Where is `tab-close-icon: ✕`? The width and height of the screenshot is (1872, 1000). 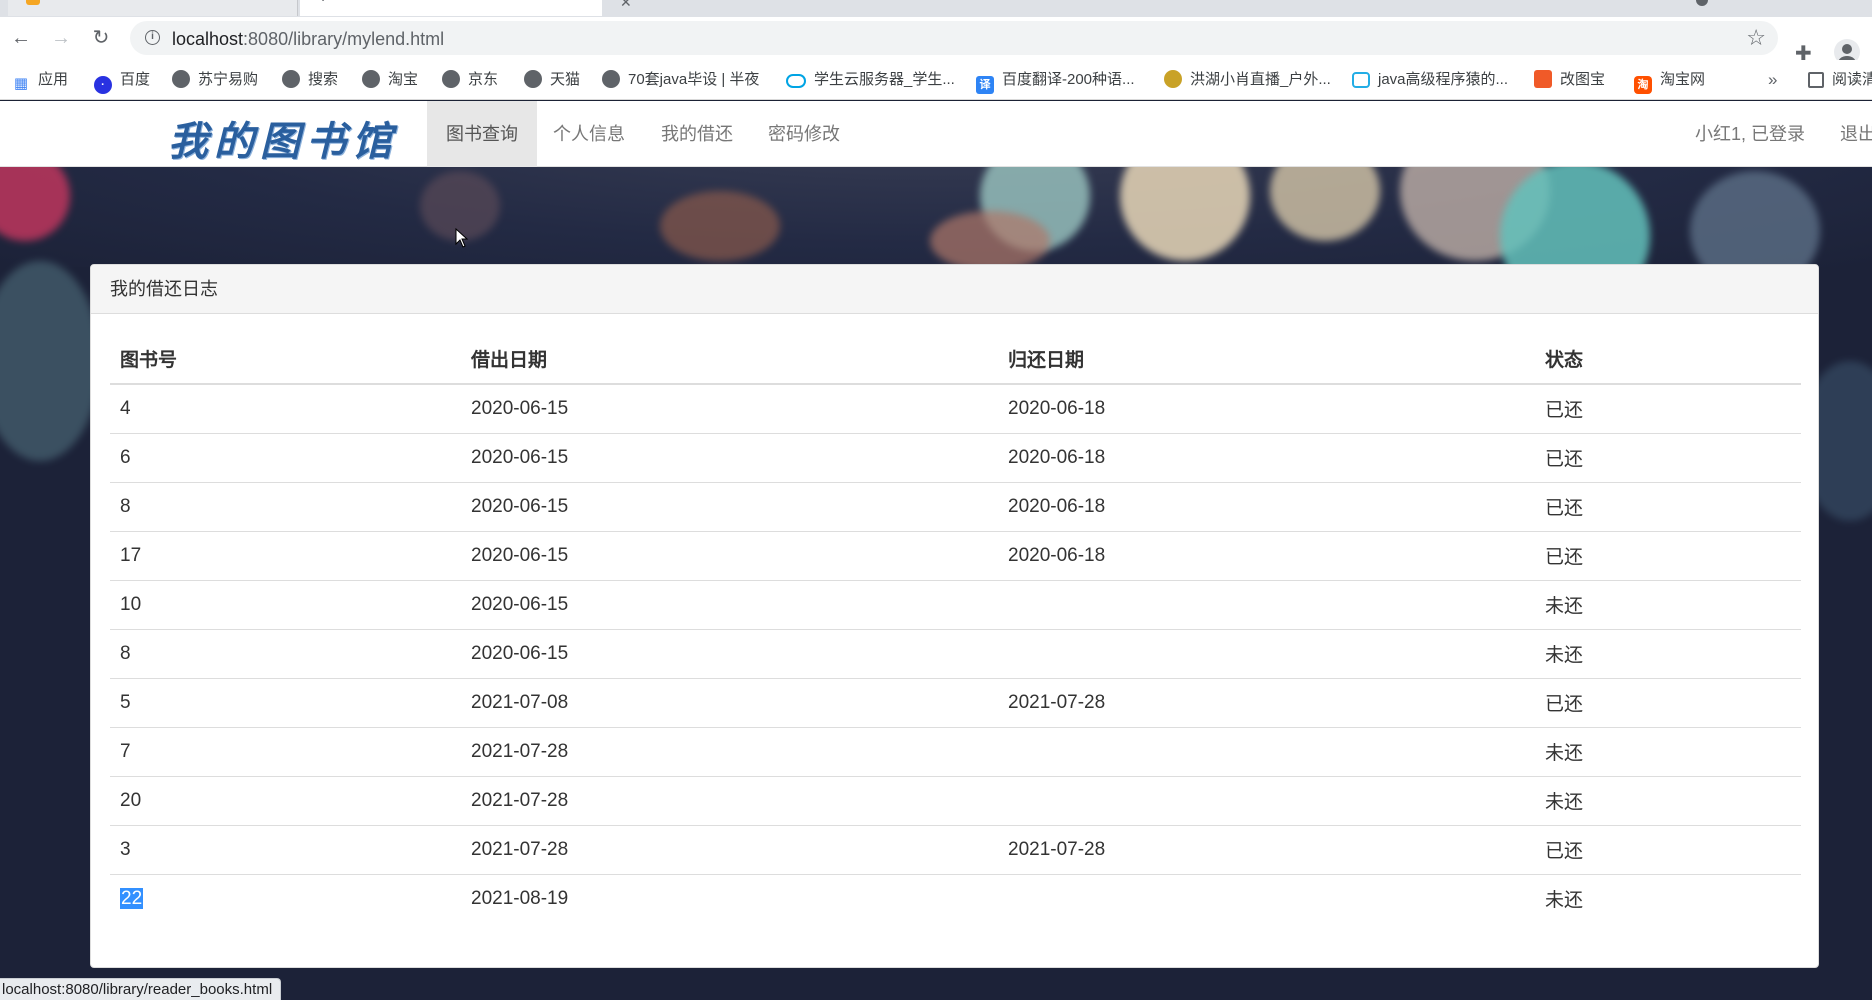 tab-close-icon: ✕ is located at coordinates (626, 5).